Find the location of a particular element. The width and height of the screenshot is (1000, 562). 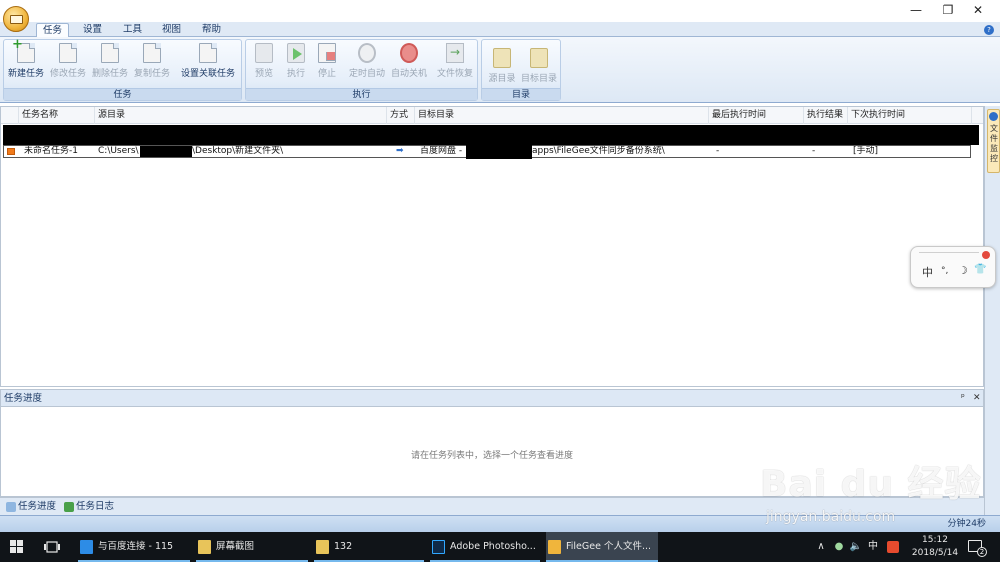

preview-button: 预览 is located at coordinates (264, 65).